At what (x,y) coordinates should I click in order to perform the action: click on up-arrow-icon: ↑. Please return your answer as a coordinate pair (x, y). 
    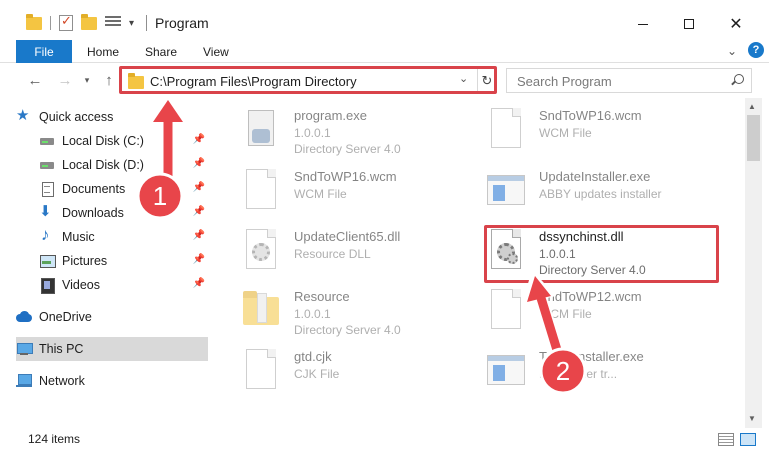
    Looking at the image, I should click on (109, 80).